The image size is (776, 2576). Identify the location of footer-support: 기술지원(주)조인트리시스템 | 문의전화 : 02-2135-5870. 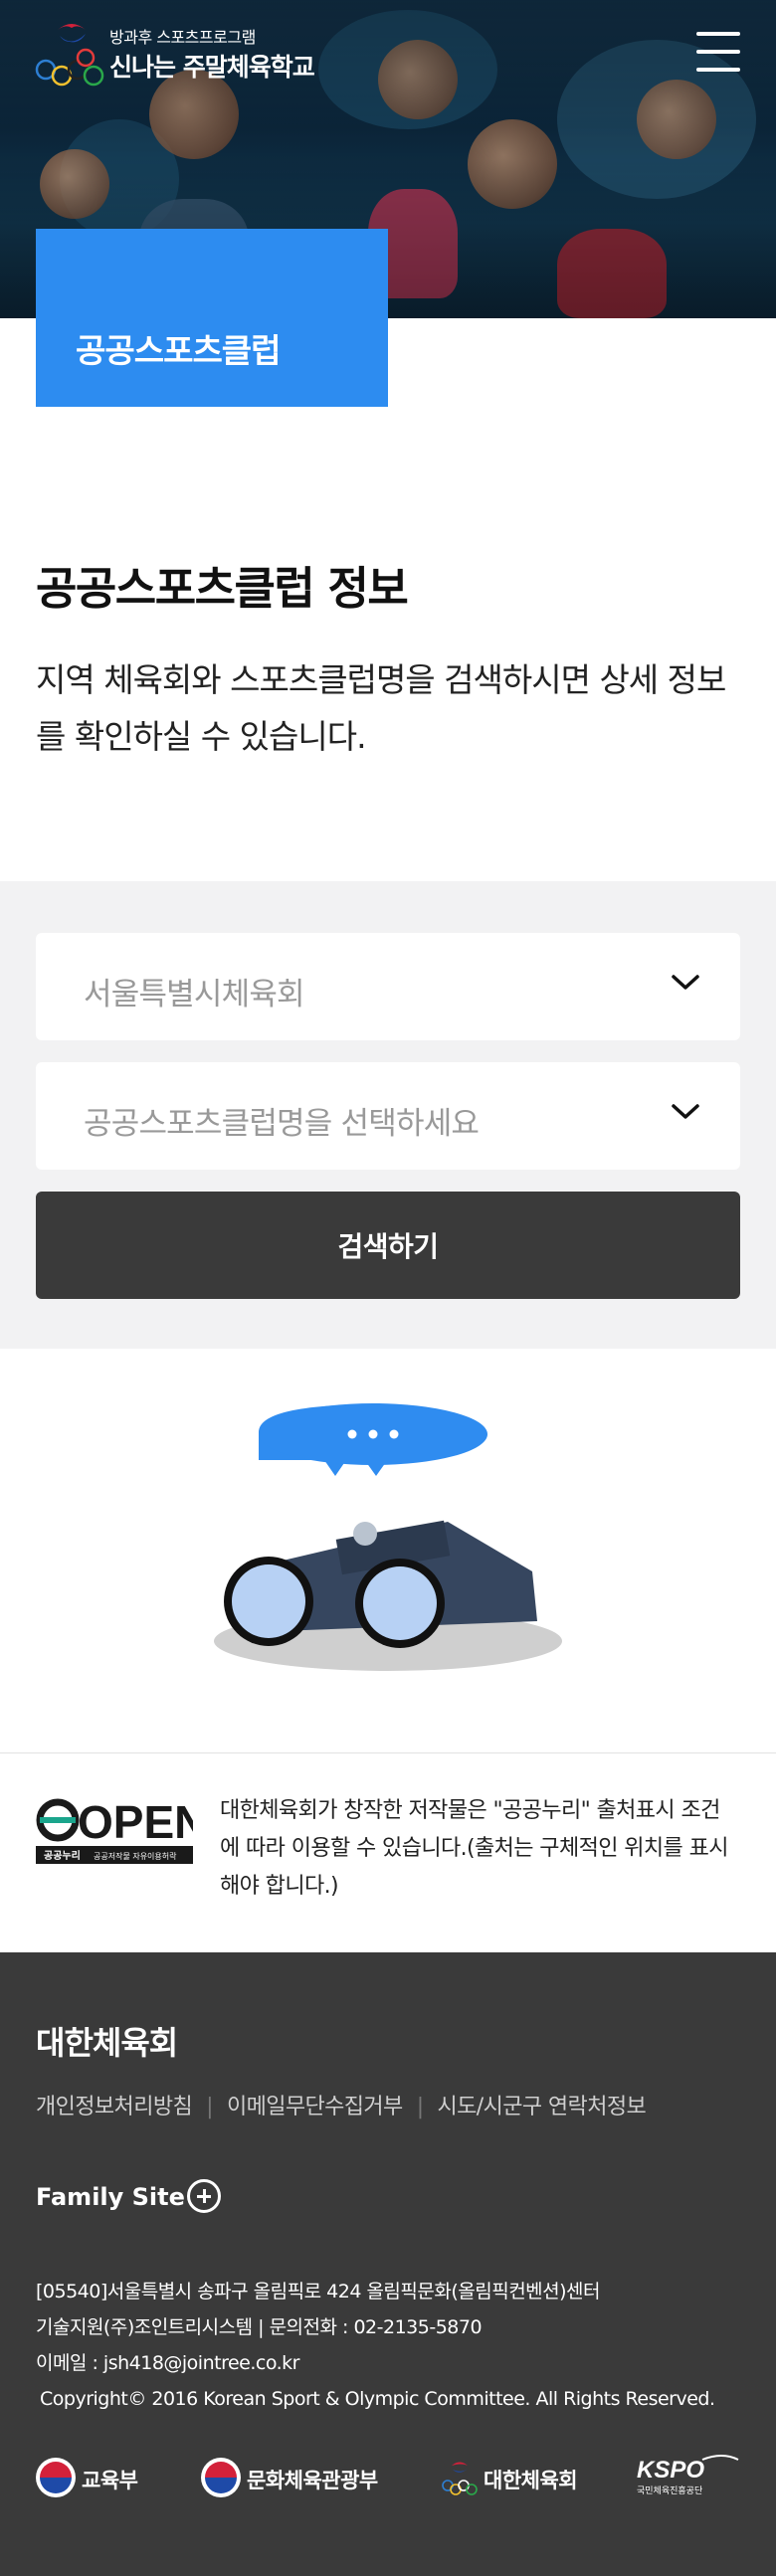
(259, 2327).